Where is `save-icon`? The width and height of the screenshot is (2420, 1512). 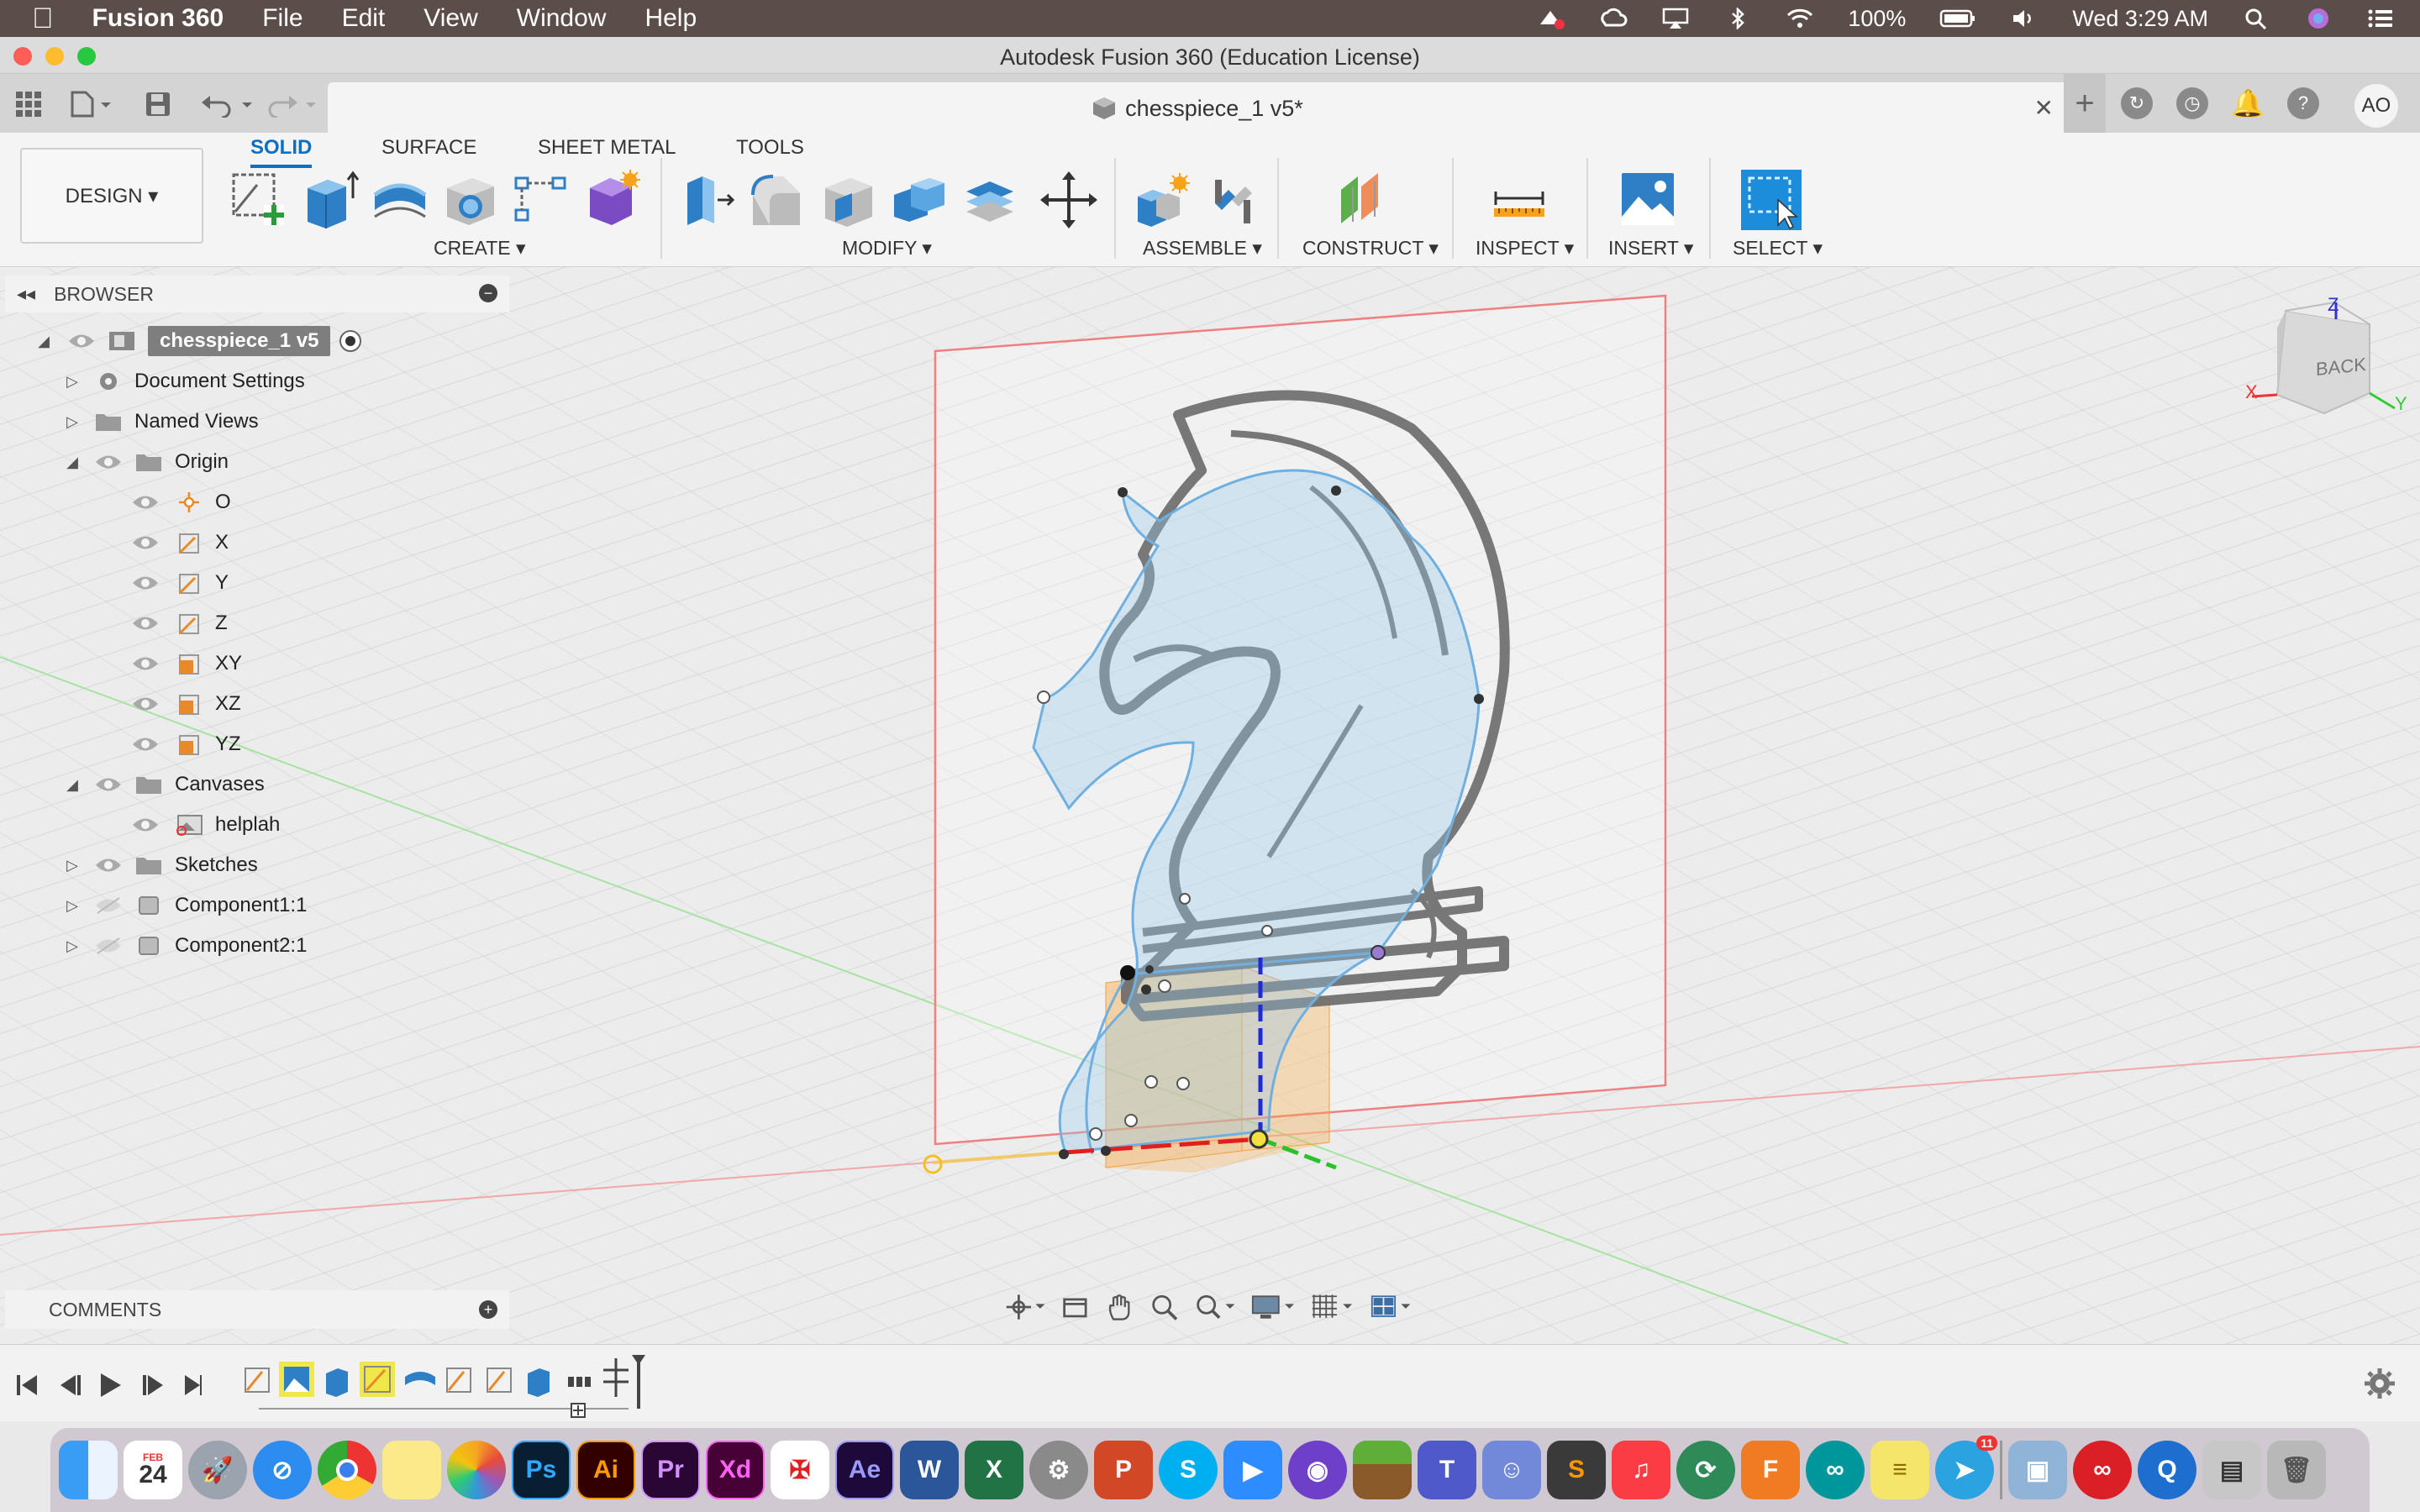 save-icon is located at coordinates (158, 104).